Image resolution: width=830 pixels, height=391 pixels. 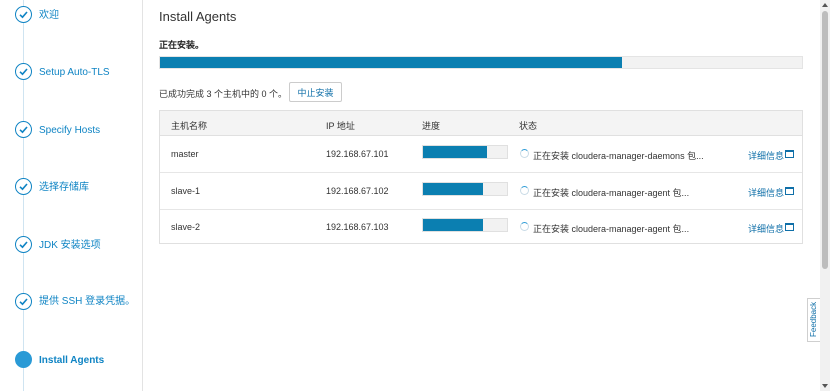 I want to click on column-header-host: 主机名称, so click(x=189, y=126).